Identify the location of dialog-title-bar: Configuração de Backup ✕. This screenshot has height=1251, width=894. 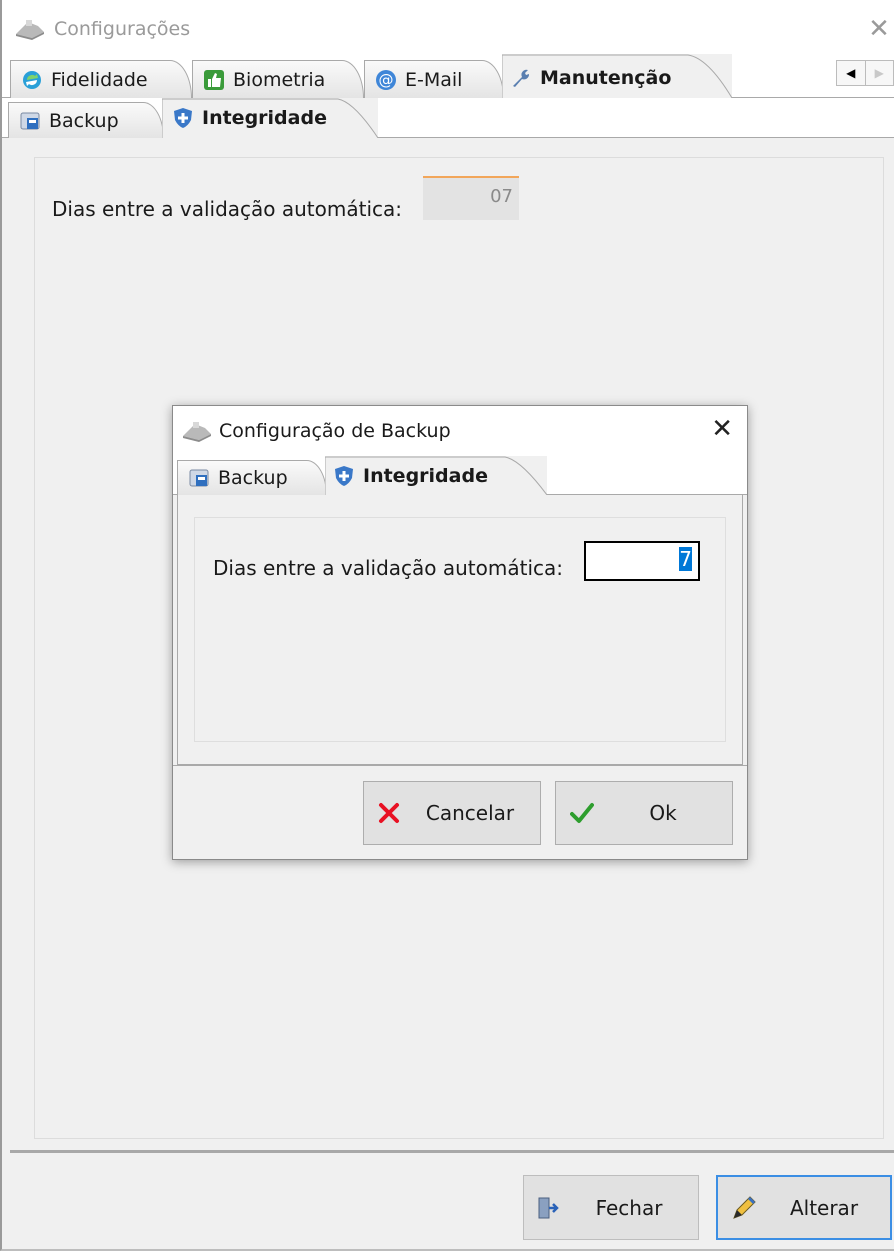
(460, 431).